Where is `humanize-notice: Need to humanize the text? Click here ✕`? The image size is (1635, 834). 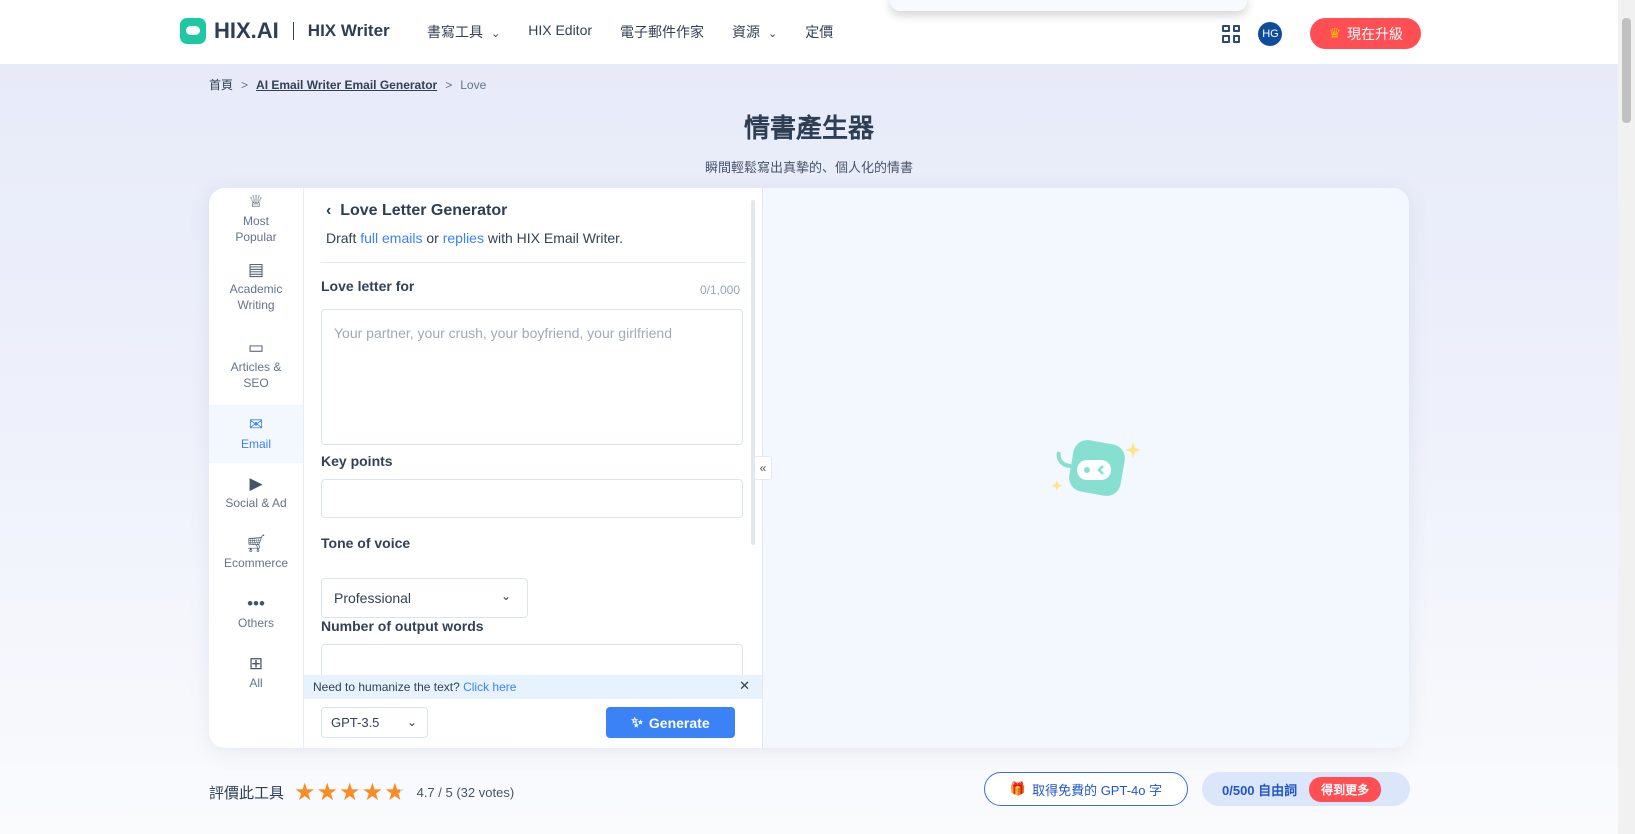
humanize-notice: Need to humanize the text? Click here ✕ is located at coordinates (533, 687).